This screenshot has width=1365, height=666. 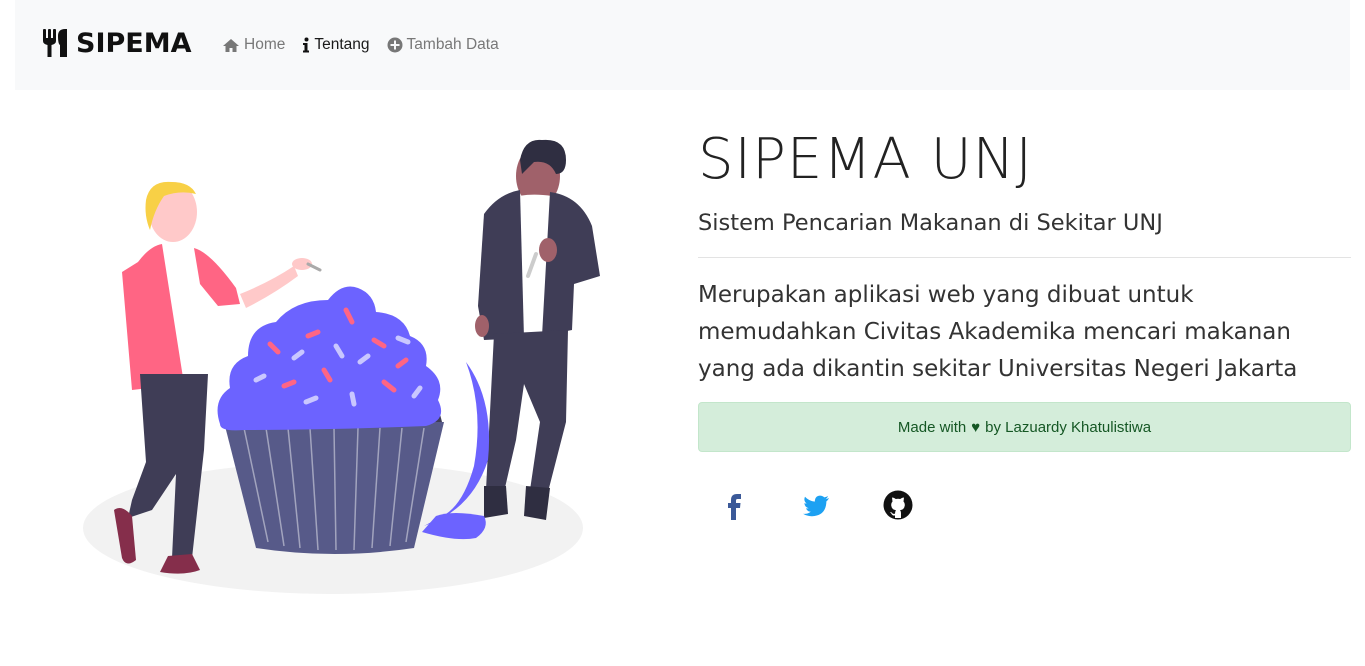 I want to click on credit-alert: Made with ♥ by Lazuardy Khatulistiwa, so click(x=1024, y=427).